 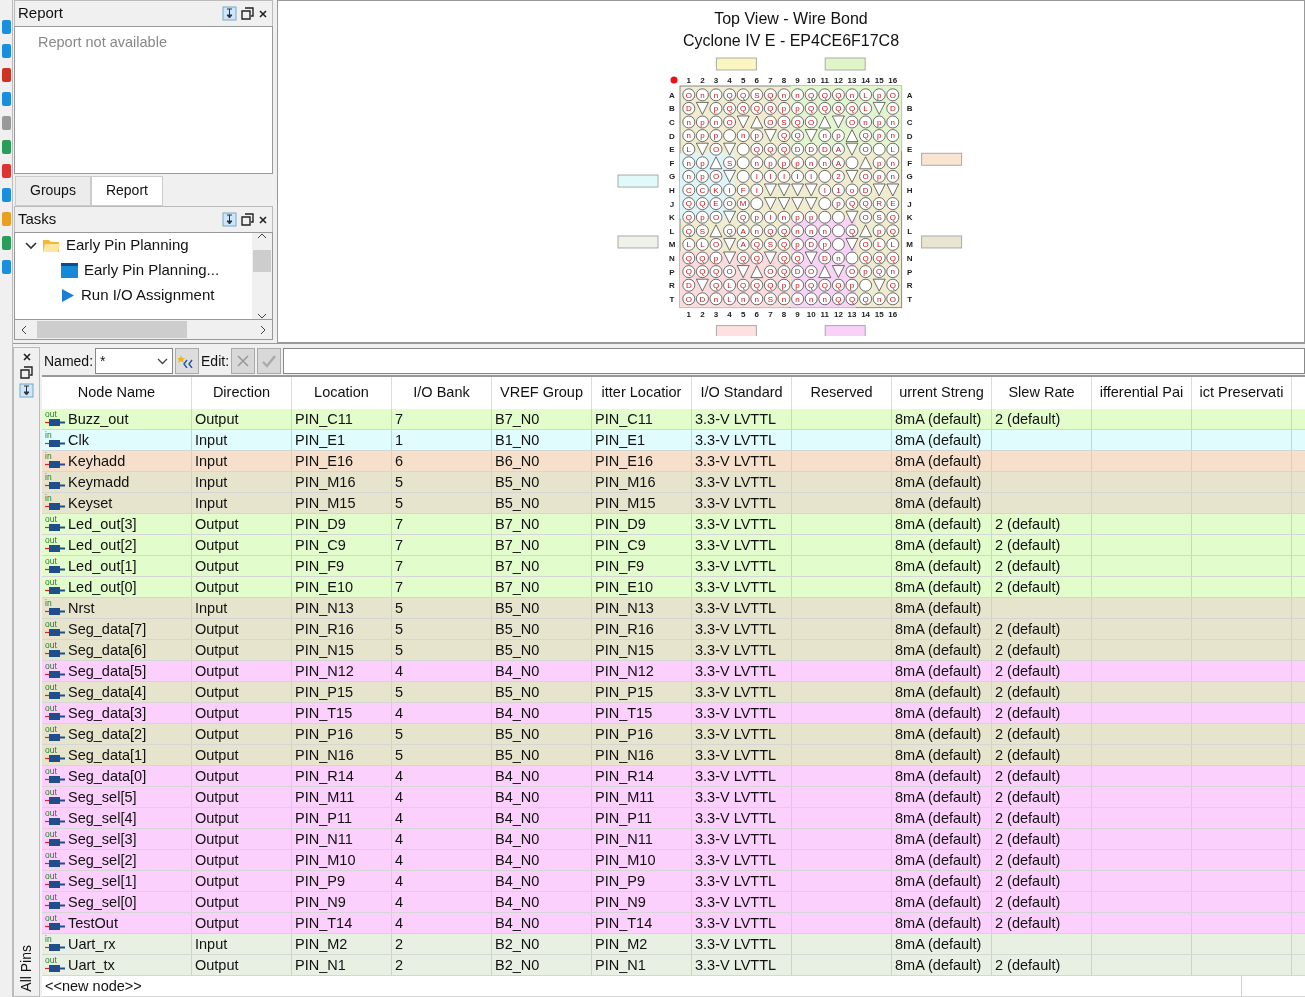 What do you see at coordinates (673, 944) in the screenshot?
I see `table-row: in Uart_rx Input PIN_M2 2 B2_N0 PIN_M2 3.3-V LVTTL 8mA (default)` at bounding box center [673, 944].